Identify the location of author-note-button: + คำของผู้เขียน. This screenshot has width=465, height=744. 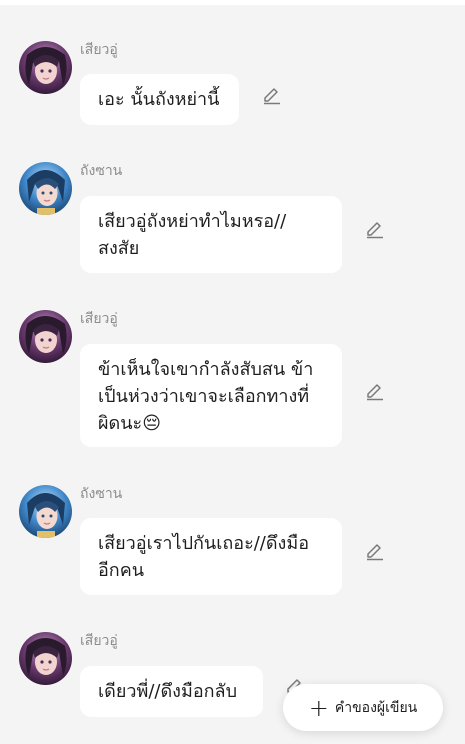
(363, 707).